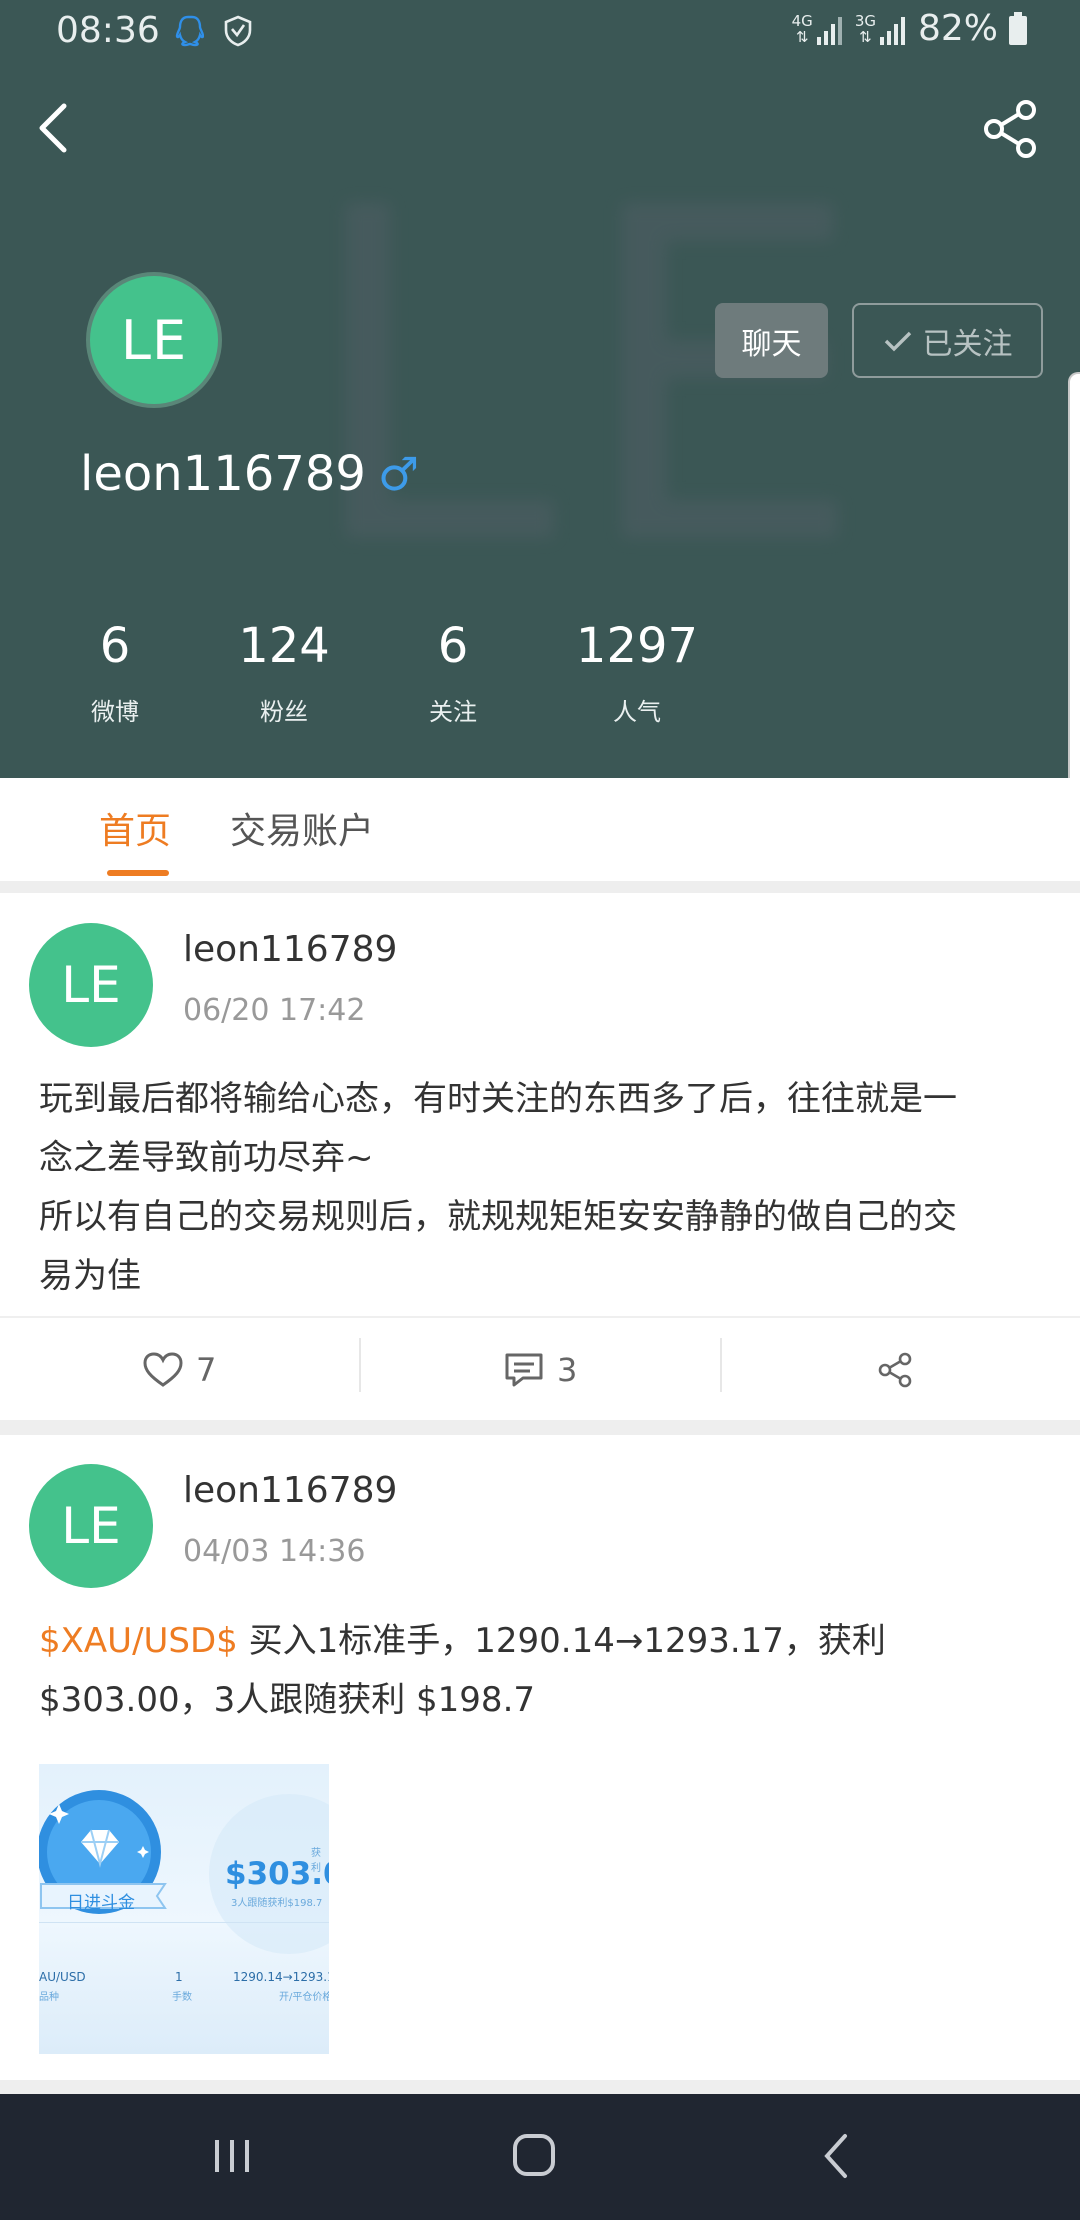  Describe the element at coordinates (540, 32) in the screenshot. I see `status-bar: 08:36 4G ⇅ 3G ⇅ 82%` at that location.